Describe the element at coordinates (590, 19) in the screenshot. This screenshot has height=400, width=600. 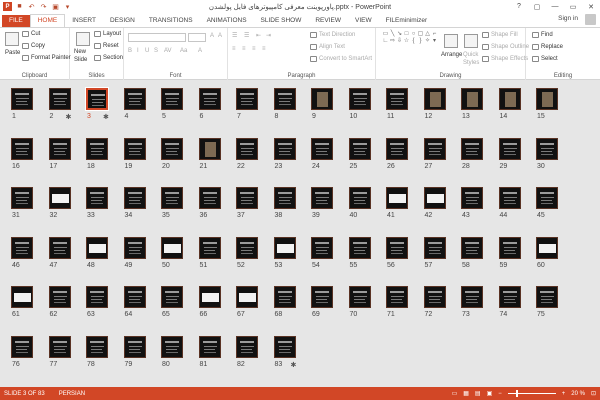
I see `avatar` at that location.